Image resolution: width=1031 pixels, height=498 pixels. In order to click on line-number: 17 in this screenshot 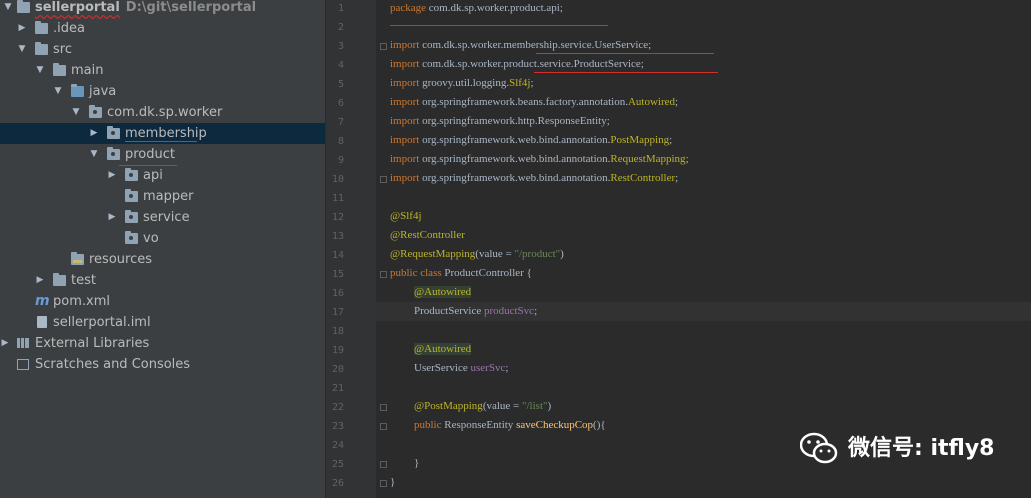, I will do `click(337, 312)`.